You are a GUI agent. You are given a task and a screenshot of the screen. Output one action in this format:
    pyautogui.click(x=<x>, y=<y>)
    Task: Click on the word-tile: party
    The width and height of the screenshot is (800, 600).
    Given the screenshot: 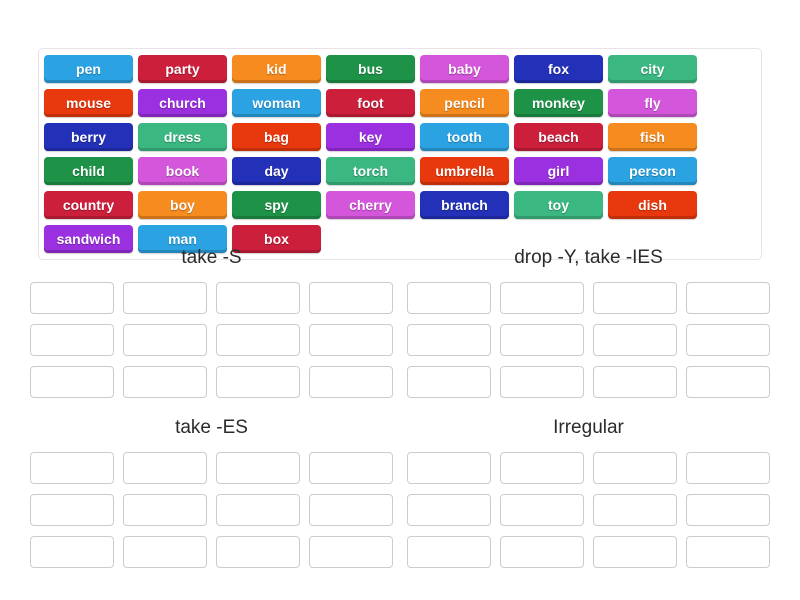 What is the action you would take?
    pyautogui.click(x=182, y=69)
    